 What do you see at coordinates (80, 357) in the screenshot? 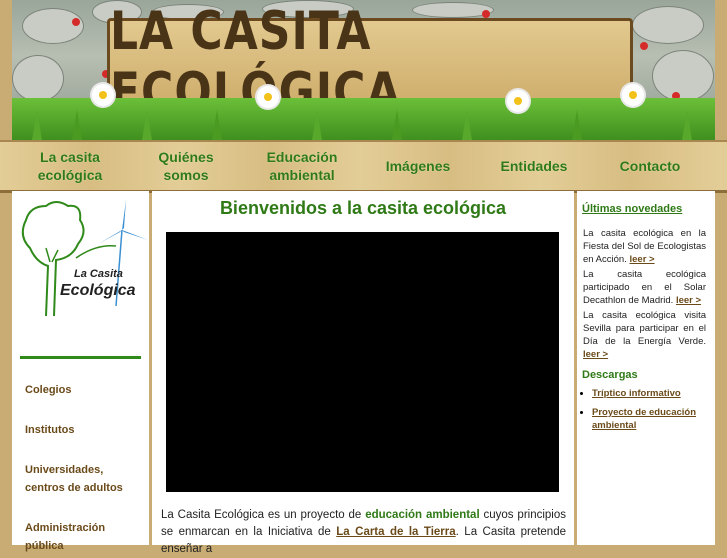
I see `sidebar-divider` at bounding box center [80, 357].